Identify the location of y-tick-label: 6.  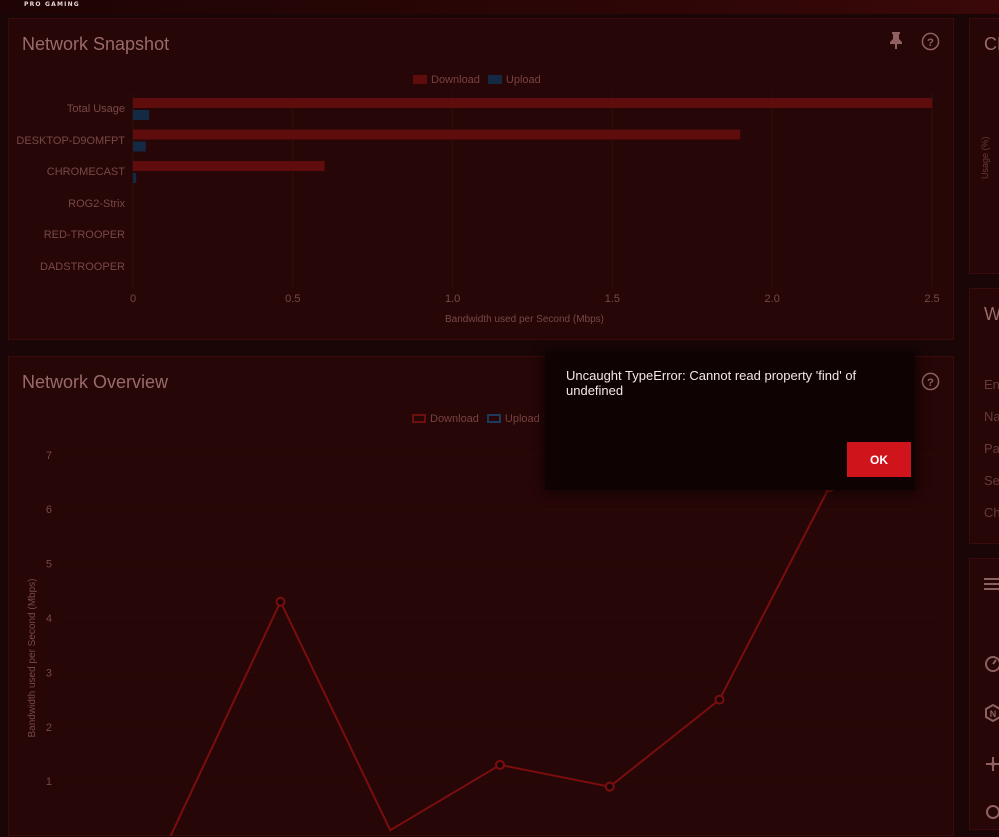
(49, 510).